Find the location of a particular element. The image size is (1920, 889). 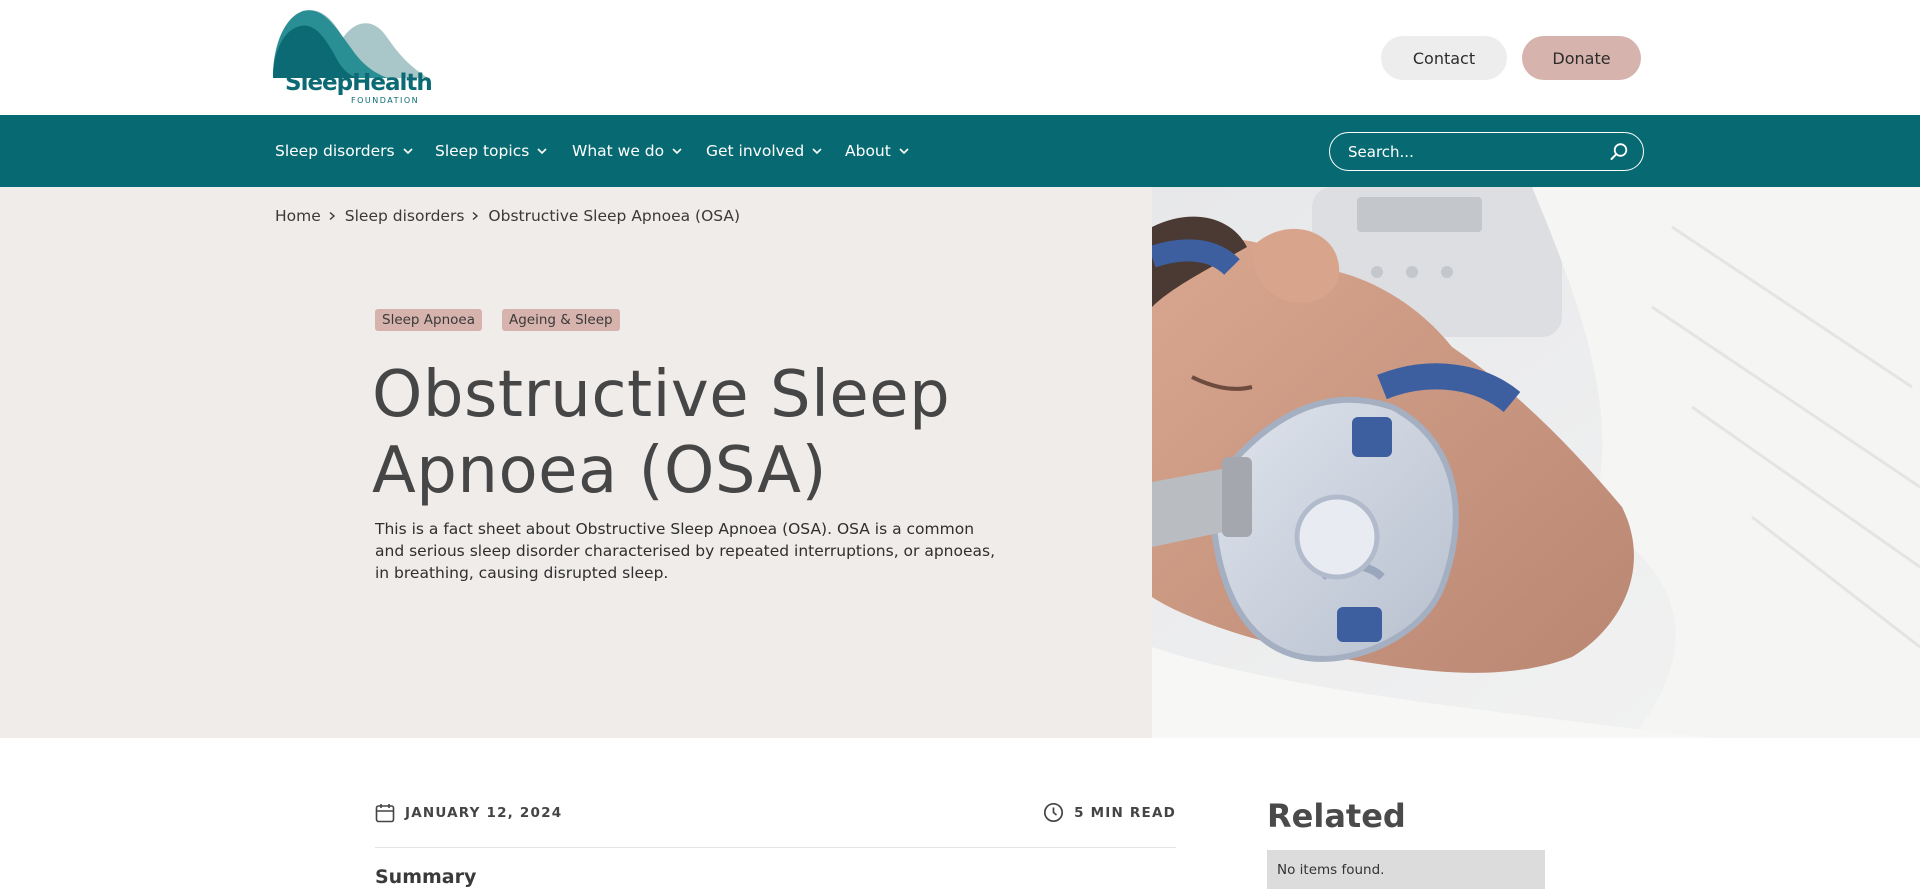

tag-list: Sleep Apnoea Ageing & Sleep is located at coordinates (497, 320).